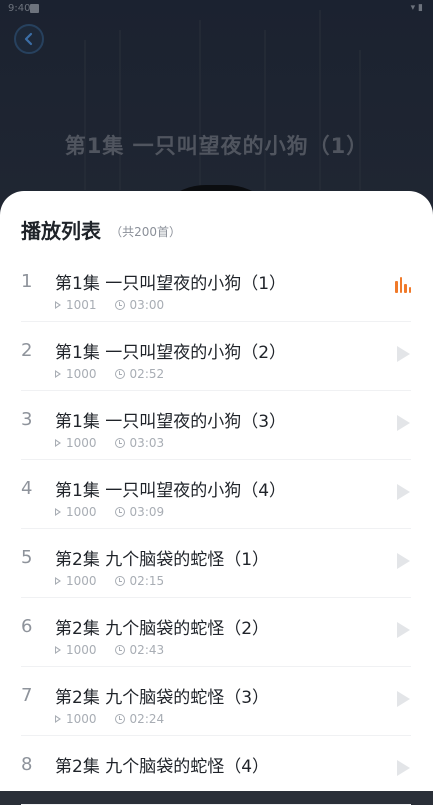  Describe the element at coordinates (27, 419) in the screenshot. I see `track-index: 3` at that location.